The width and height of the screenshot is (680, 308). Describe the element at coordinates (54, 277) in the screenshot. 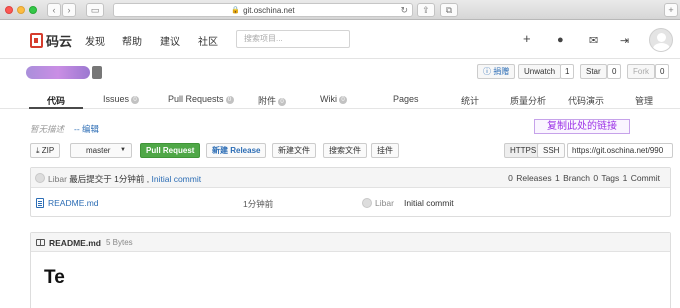

I see `readme-content: Te` at that location.